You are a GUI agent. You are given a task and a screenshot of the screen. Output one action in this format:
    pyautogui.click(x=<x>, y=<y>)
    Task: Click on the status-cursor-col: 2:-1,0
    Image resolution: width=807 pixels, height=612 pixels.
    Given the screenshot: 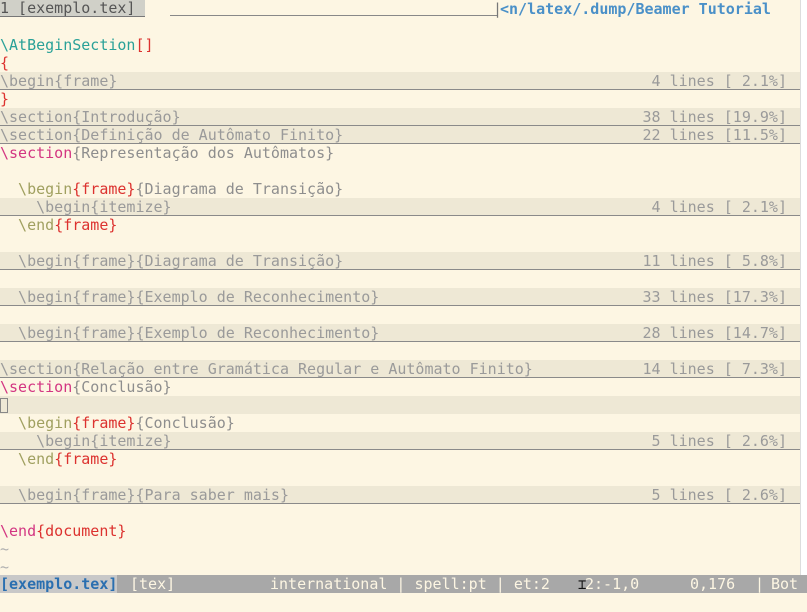 What is the action you would take?
    pyautogui.click(x=612, y=584)
    